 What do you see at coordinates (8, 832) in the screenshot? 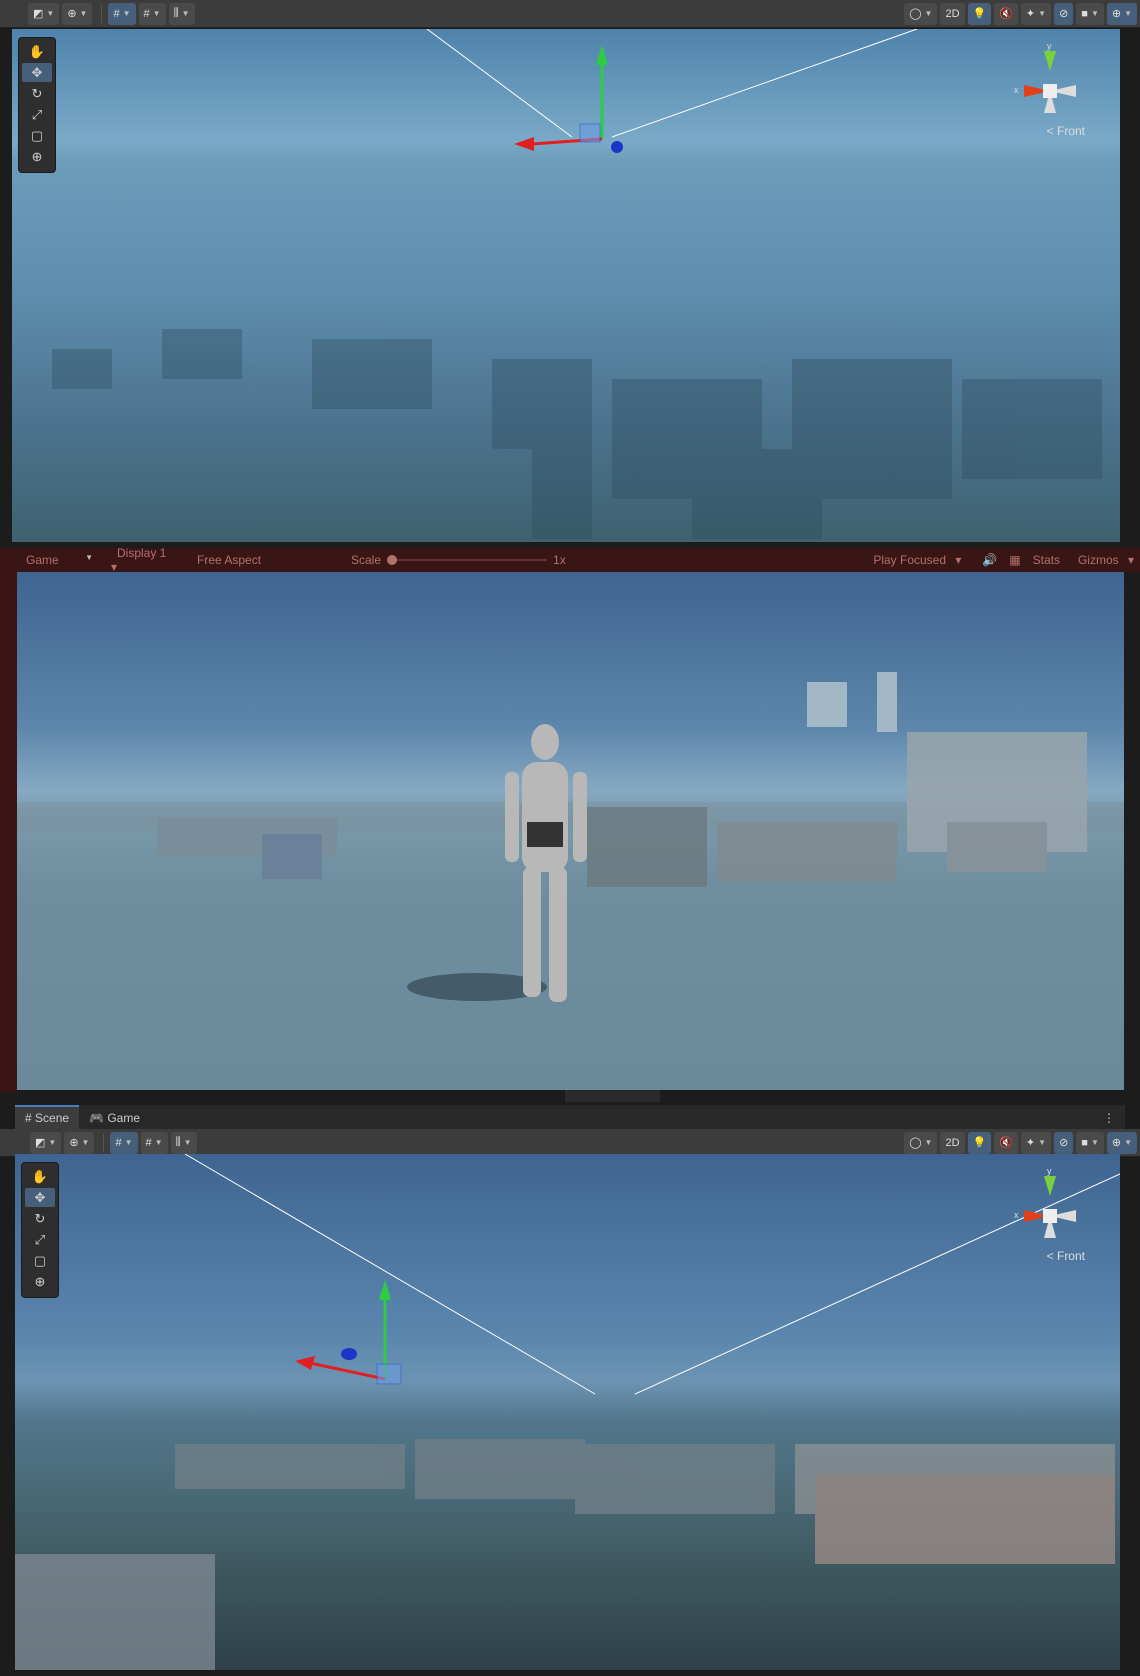
I see `game-side-strip` at bounding box center [8, 832].